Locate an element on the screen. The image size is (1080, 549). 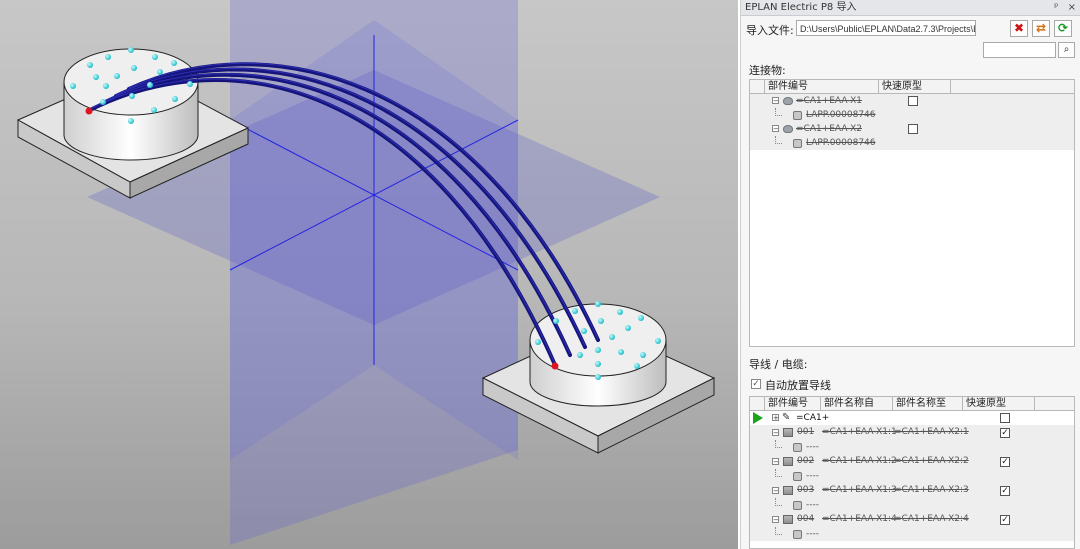
delete-button: ✖ is located at coordinates (1019, 28).